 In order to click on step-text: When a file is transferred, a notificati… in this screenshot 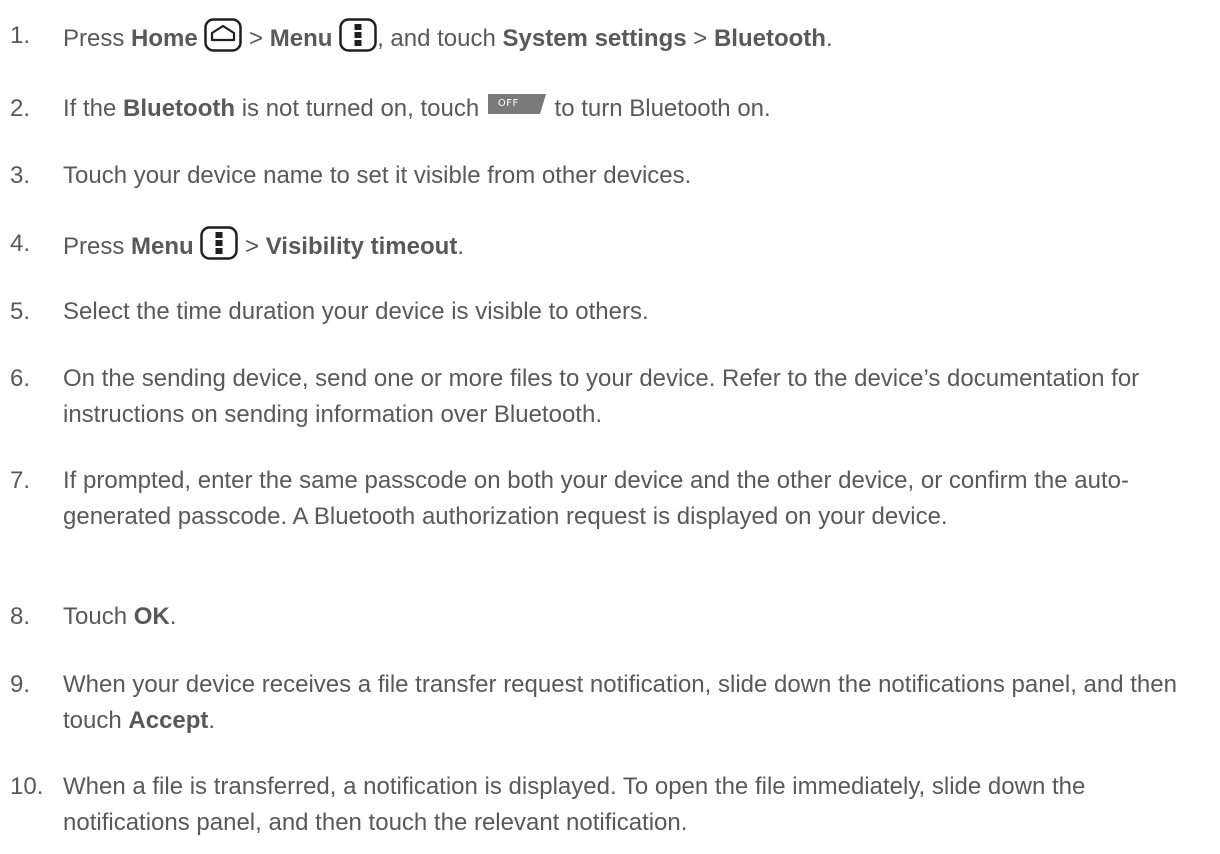, I will do `click(574, 804)`.